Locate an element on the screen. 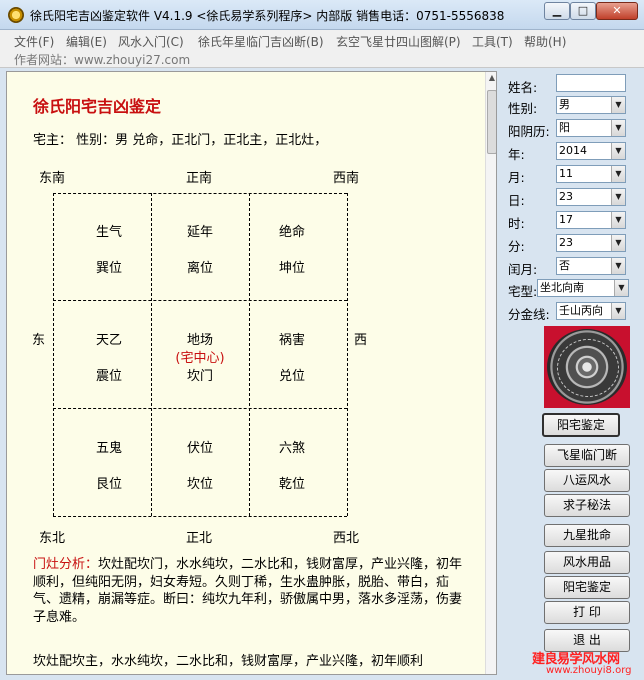  analysis-label: 门灶分析： is located at coordinates (66, 564).